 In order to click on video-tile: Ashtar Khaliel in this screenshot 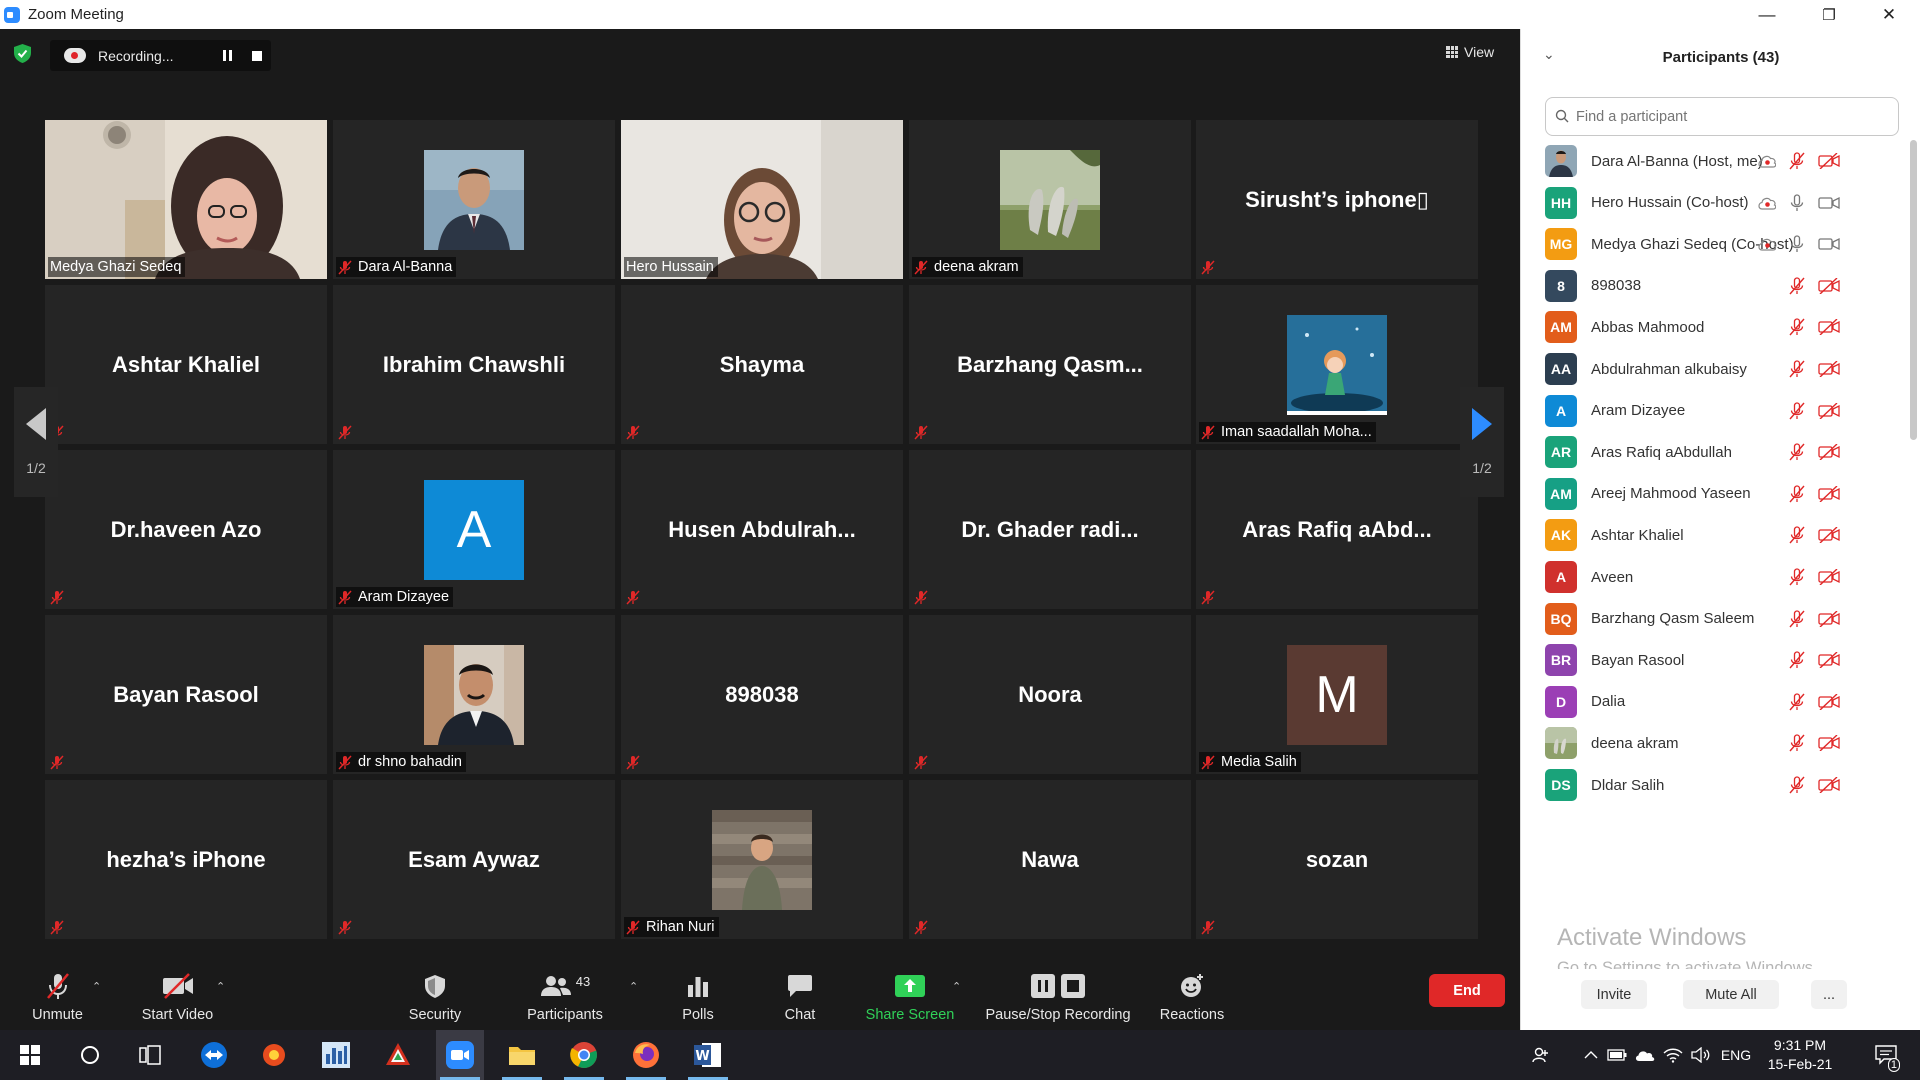, I will do `click(186, 364)`.